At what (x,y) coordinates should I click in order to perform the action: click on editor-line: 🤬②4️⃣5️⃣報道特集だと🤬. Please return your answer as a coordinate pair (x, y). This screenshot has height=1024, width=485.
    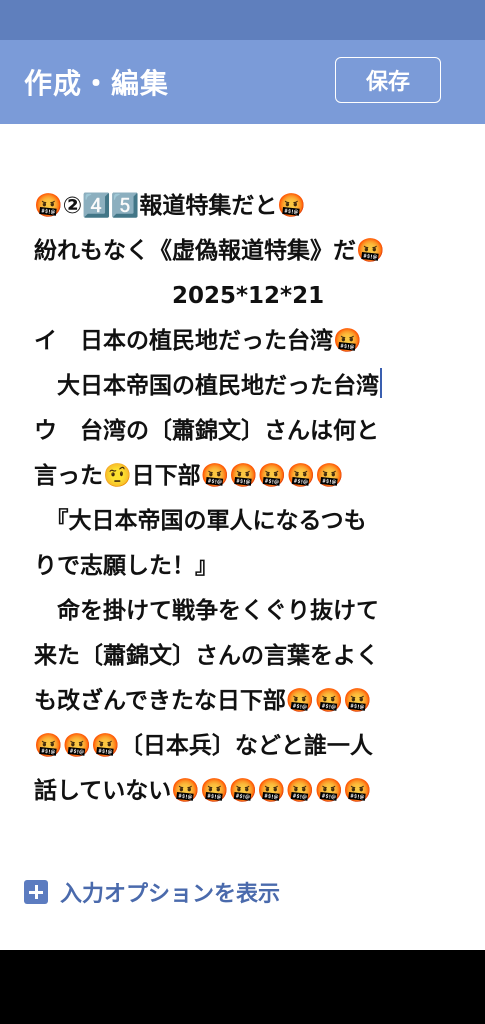
    Looking at the image, I should click on (170, 206).